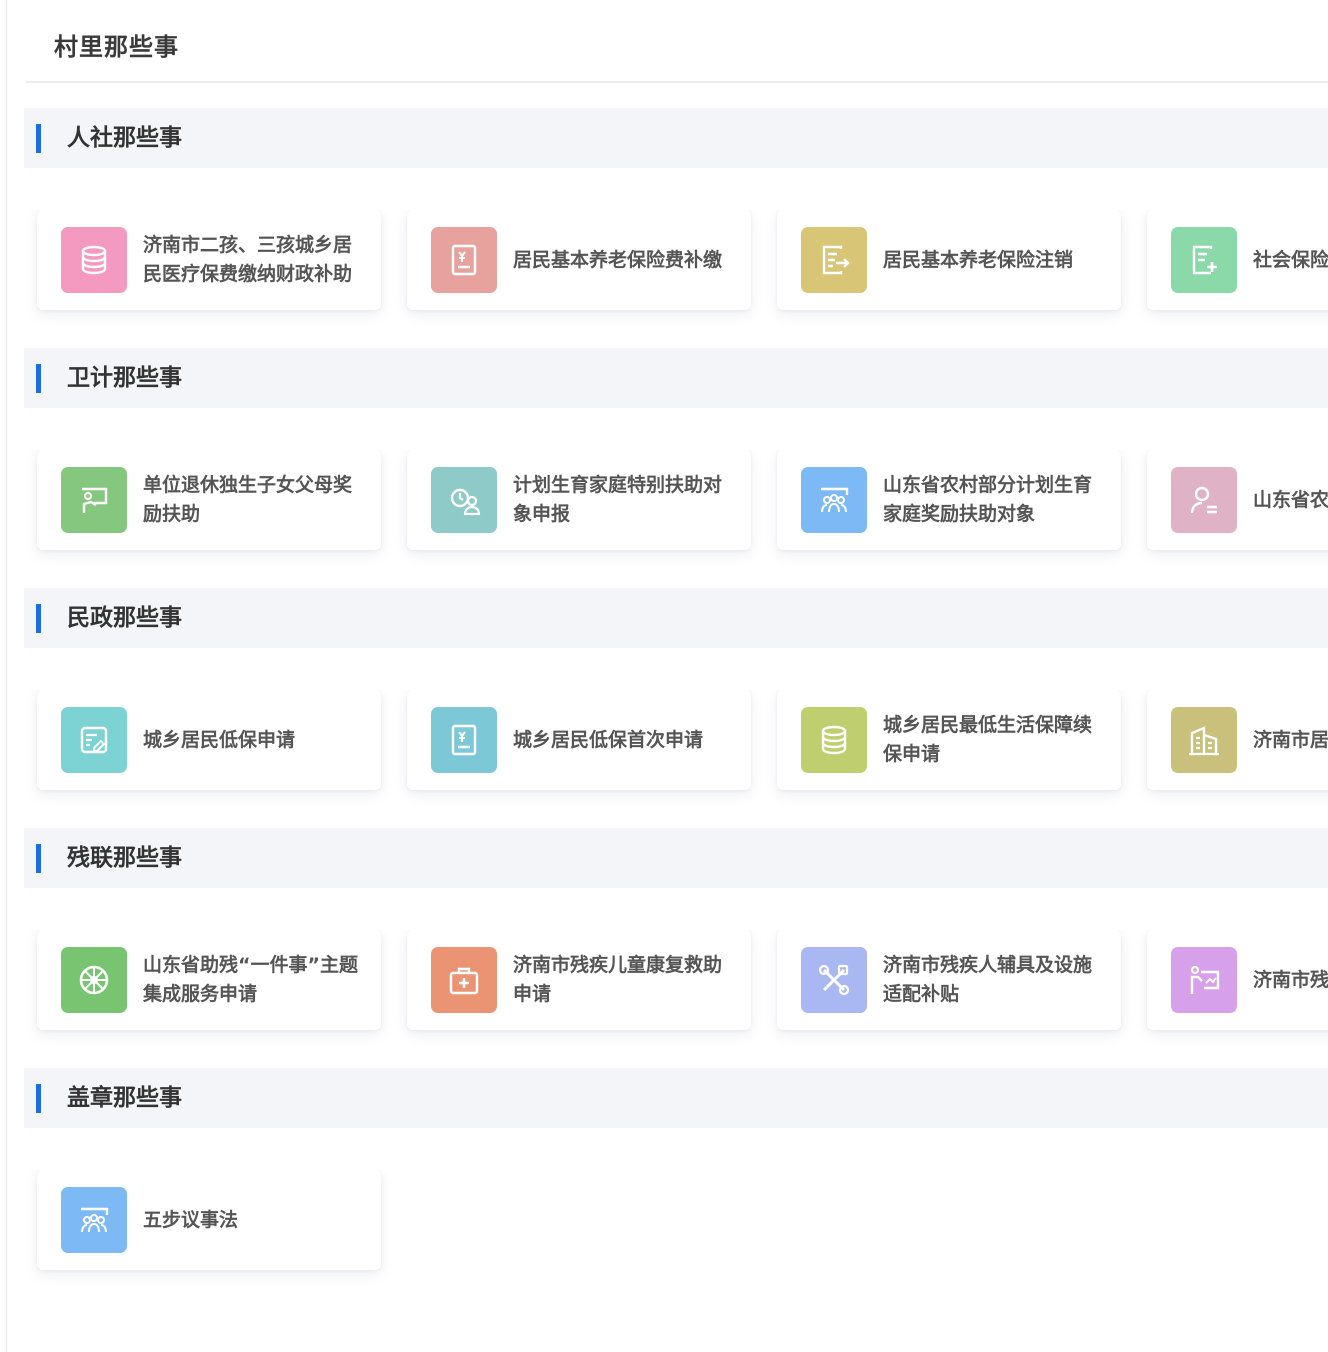  I want to click on service-card: 城乡居民最低生活保障续保申请, so click(949, 740).